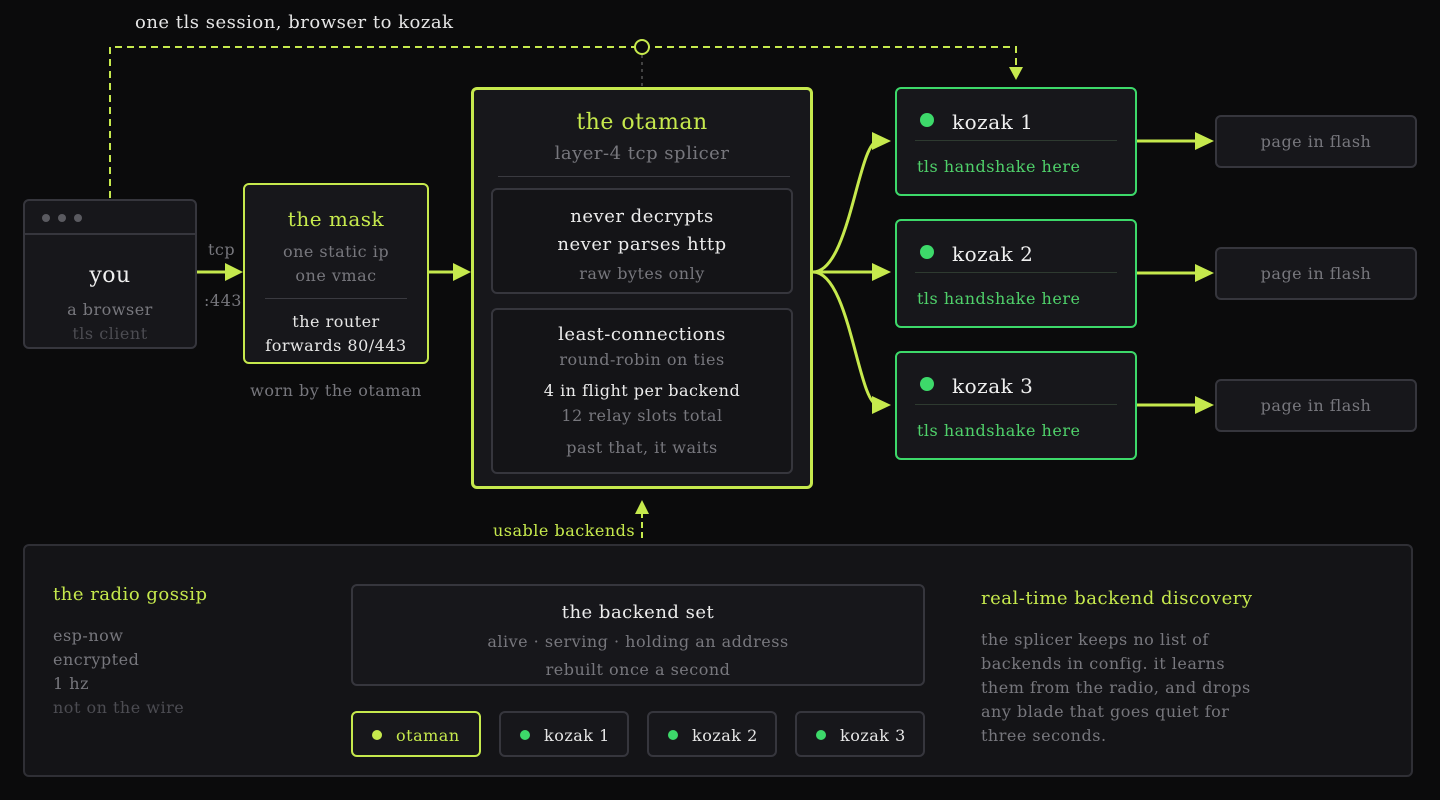  What do you see at coordinates (119, 707) in the screenshot?
I see `gossip-line4: not on the wire` at bounding box center [119, 707].